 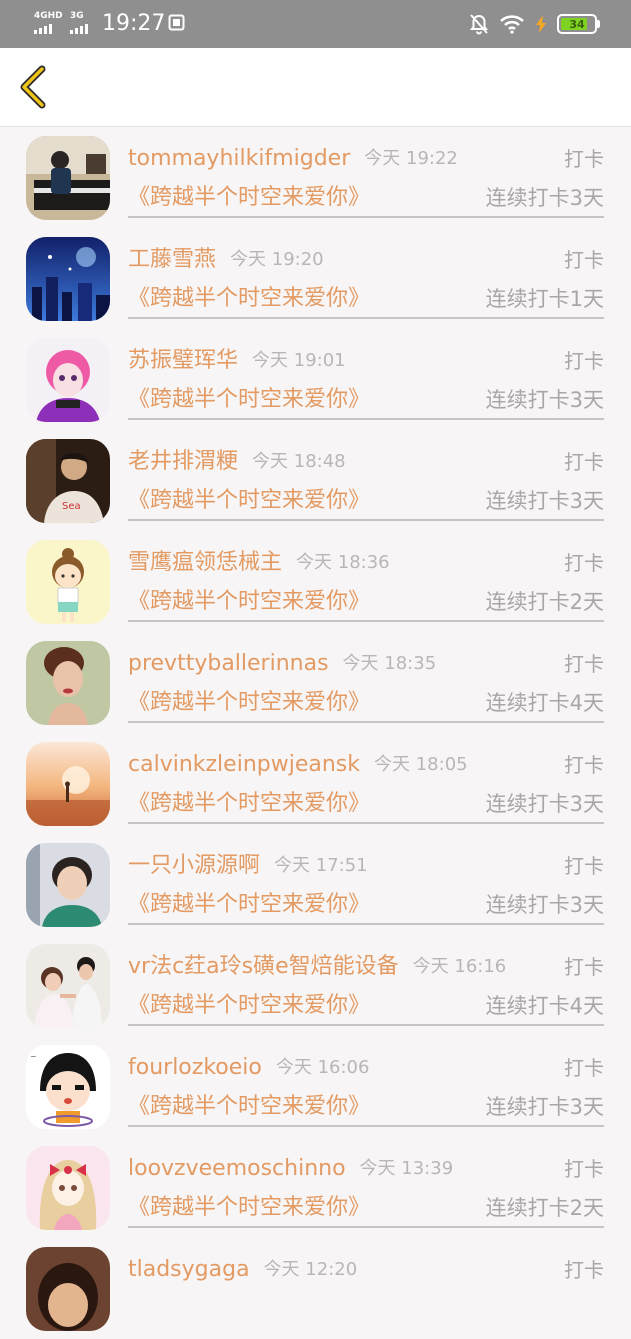 What do you see at coordinates (248, 1068) in the screenshot?
I see `user-name: fourlozkoeio 今天 16:06` at bounding box center [248, 1068].